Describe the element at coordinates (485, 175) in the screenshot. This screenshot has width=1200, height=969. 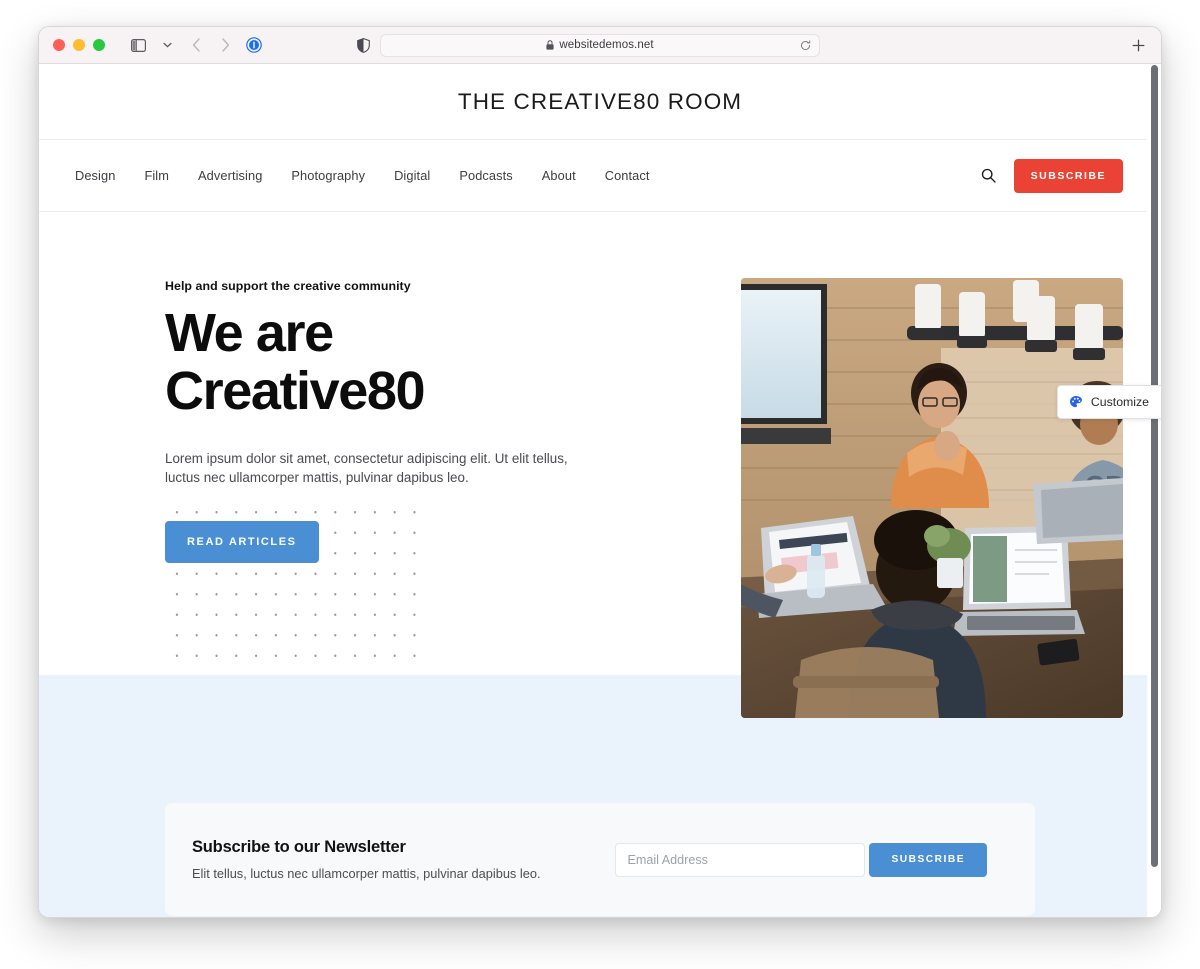
I see `nav-item-podcasts: Podcasts` at that location.